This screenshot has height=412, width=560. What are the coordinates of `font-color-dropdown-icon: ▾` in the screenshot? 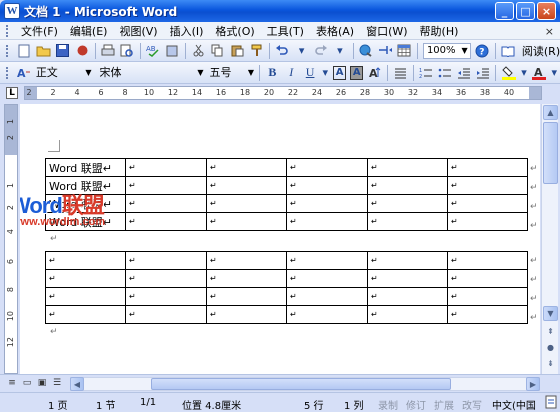 It's located at (554, 73).